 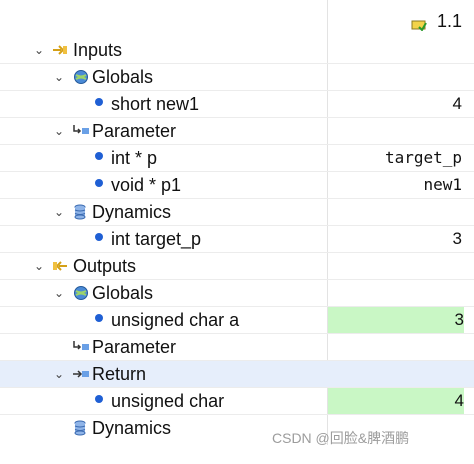 I want to click on tree-row-value: target_p, so click(x=395, y=158).